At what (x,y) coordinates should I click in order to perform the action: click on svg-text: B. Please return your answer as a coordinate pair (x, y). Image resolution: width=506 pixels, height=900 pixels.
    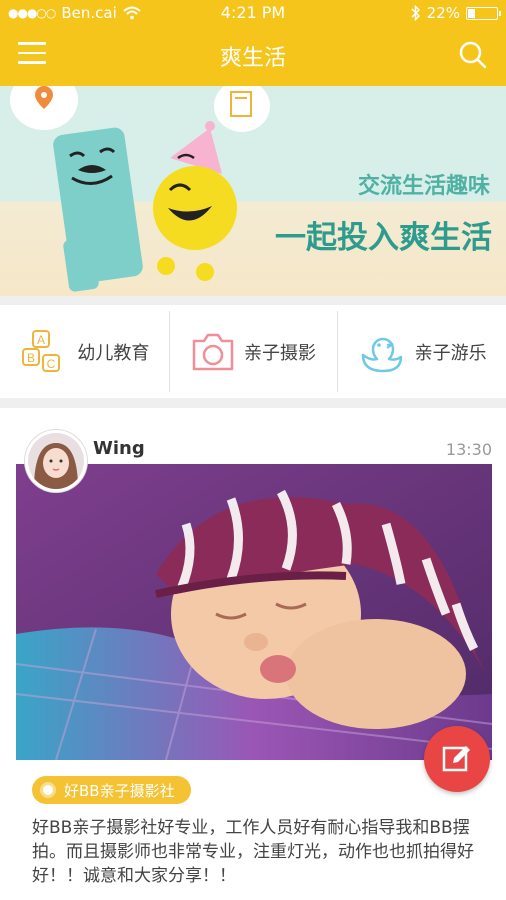
    Looking at the image, I should click on (31, 358).